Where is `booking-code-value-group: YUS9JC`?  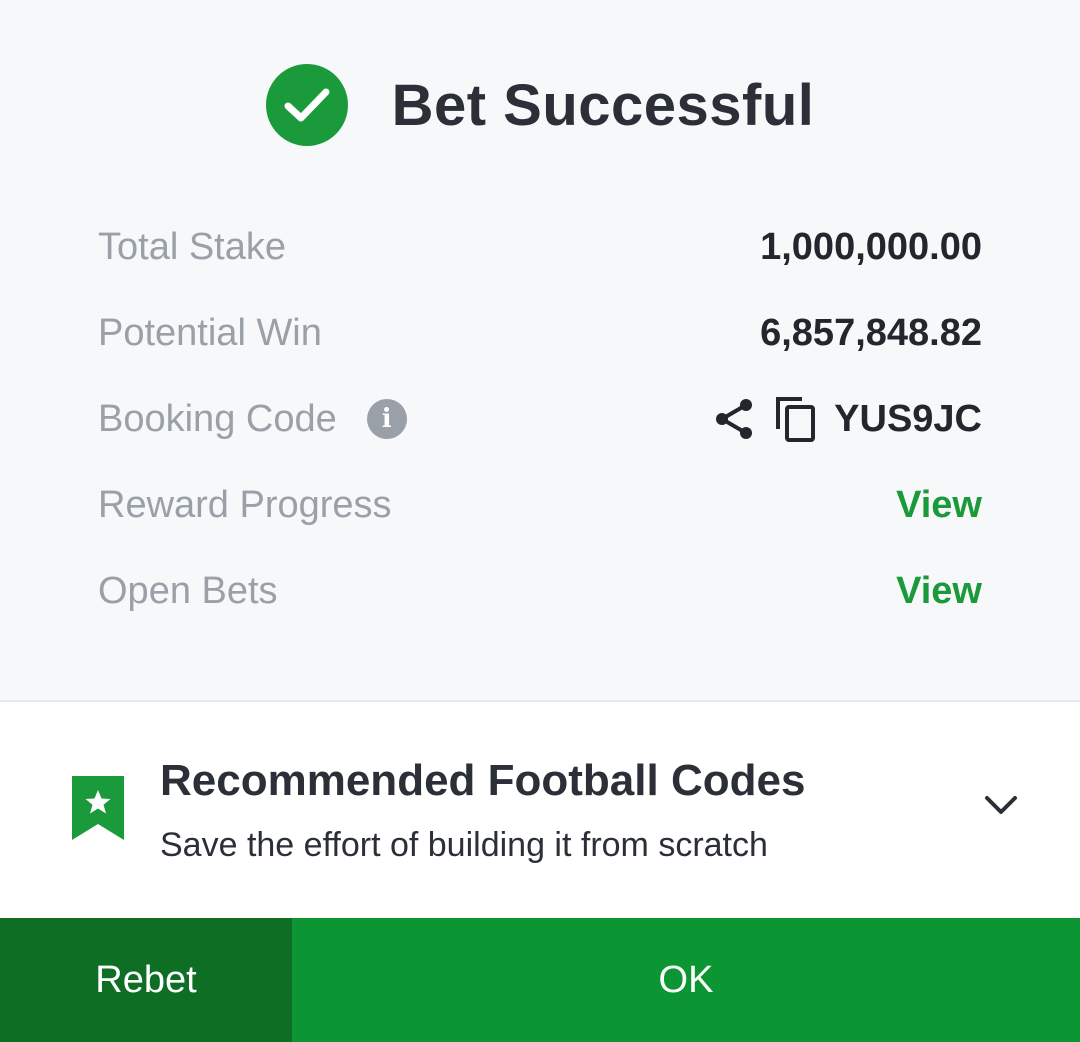 booking-code-value-group: YUS9JC is located at coordinates (847, 419).